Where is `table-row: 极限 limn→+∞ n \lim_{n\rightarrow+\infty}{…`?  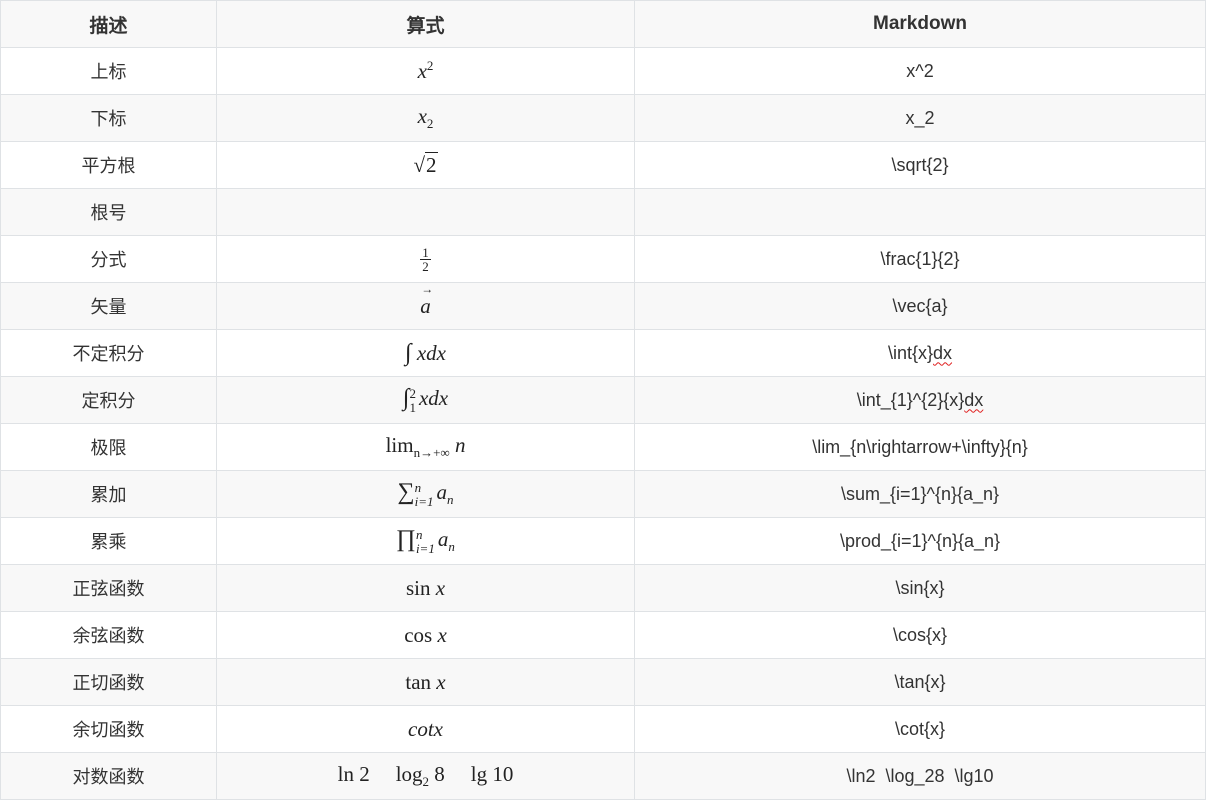 table-row: 极限 limn→+∞ n \lim_{n\rightarrow+\infty}{… is located at coordinates (603, 447).